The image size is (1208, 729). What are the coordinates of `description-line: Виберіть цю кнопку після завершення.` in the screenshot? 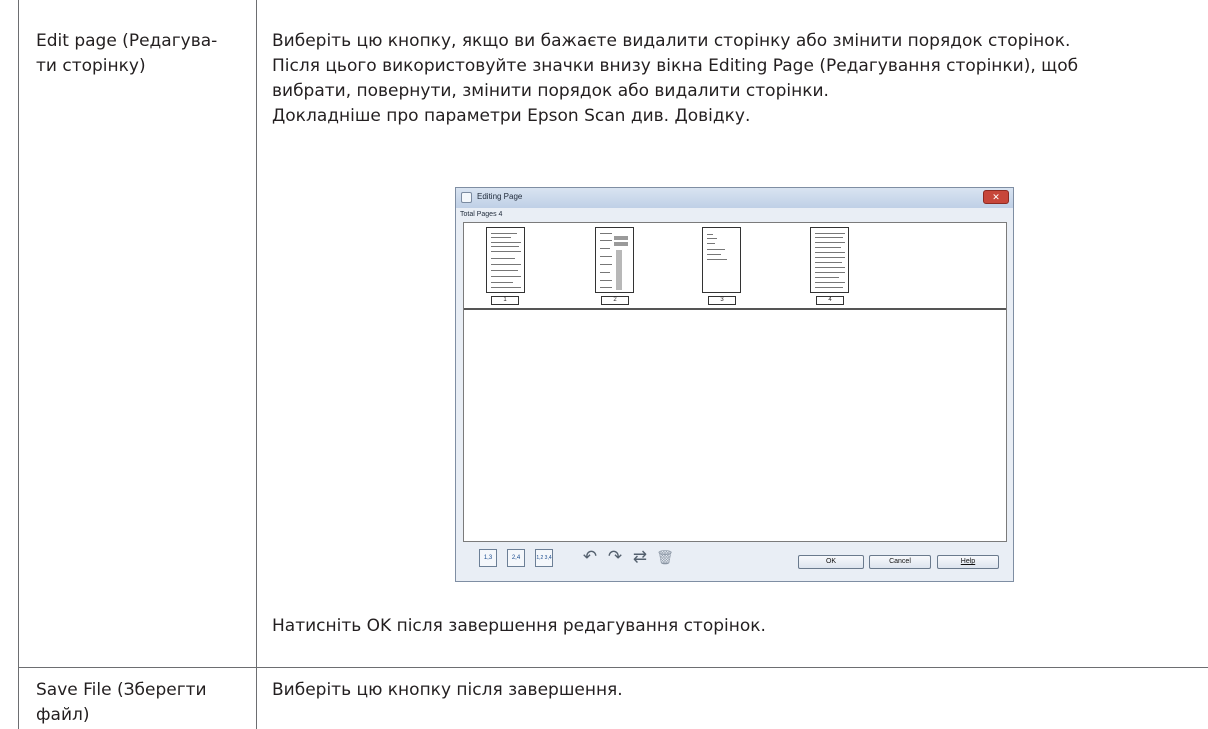 It's located at (447, 690).